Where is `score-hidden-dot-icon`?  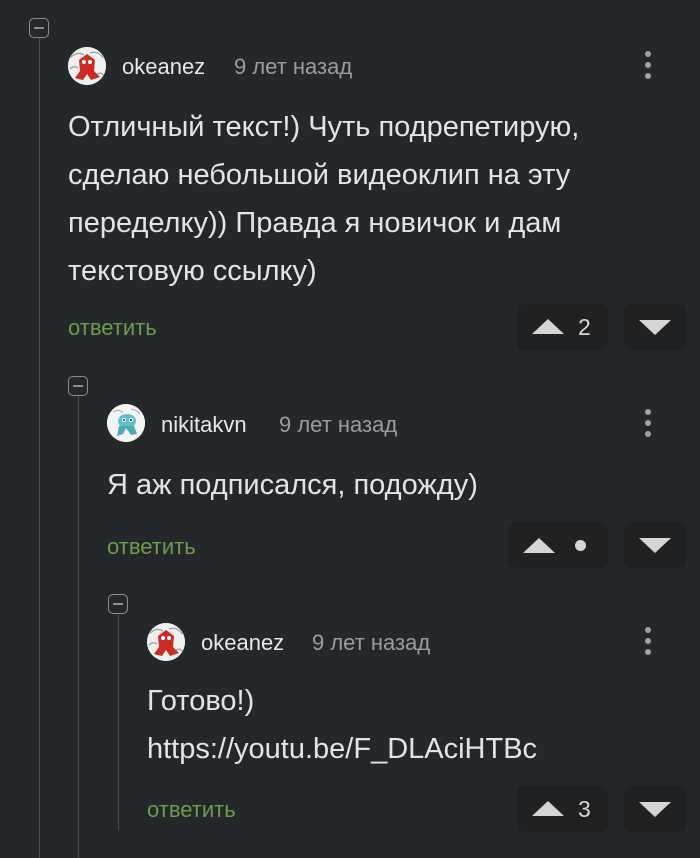
score-hidden-dot-icon is located at coordinates (580, 545).